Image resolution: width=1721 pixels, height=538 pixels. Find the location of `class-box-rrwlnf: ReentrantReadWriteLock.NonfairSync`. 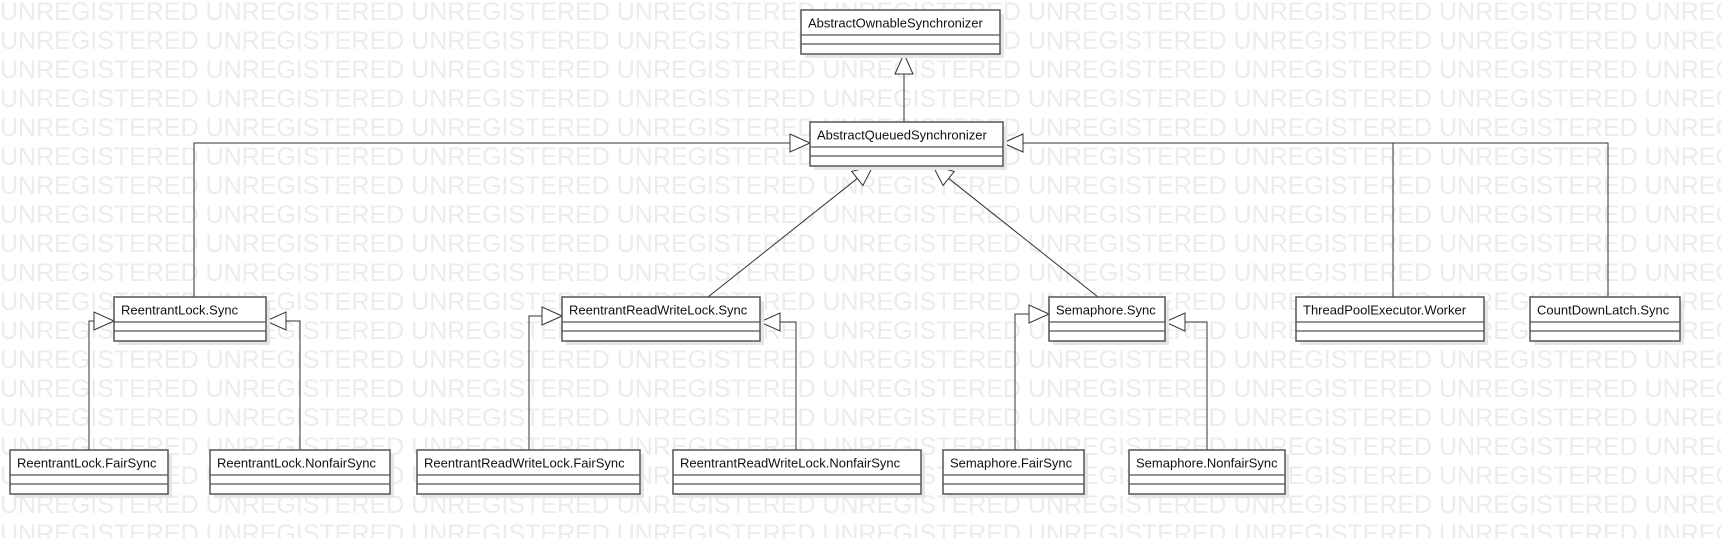

class-box-rrwlnf: ReentrantReadWriteLock.NonfairSync is located at coordinates (798, 473).